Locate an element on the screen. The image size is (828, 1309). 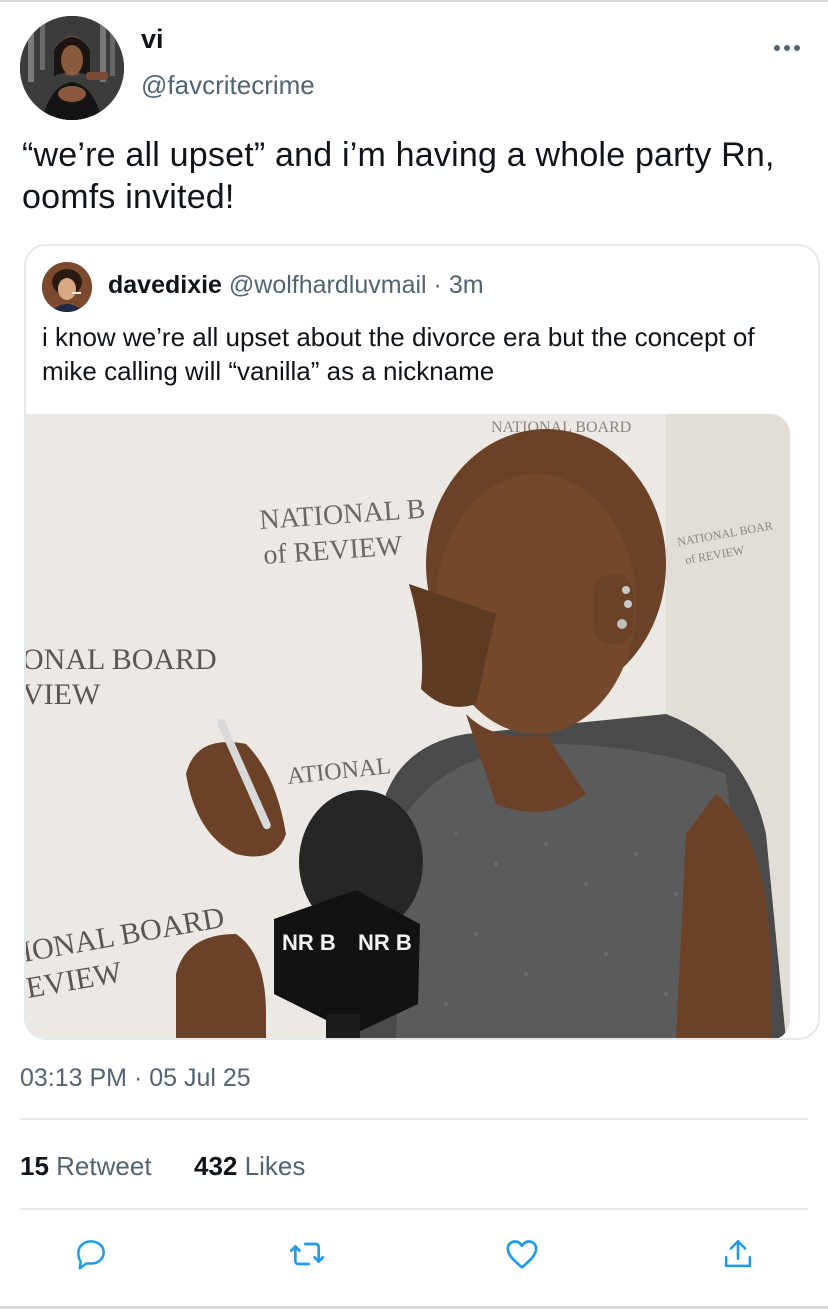
author-handle: @favcritecrime is located at coordinates (228, 85).